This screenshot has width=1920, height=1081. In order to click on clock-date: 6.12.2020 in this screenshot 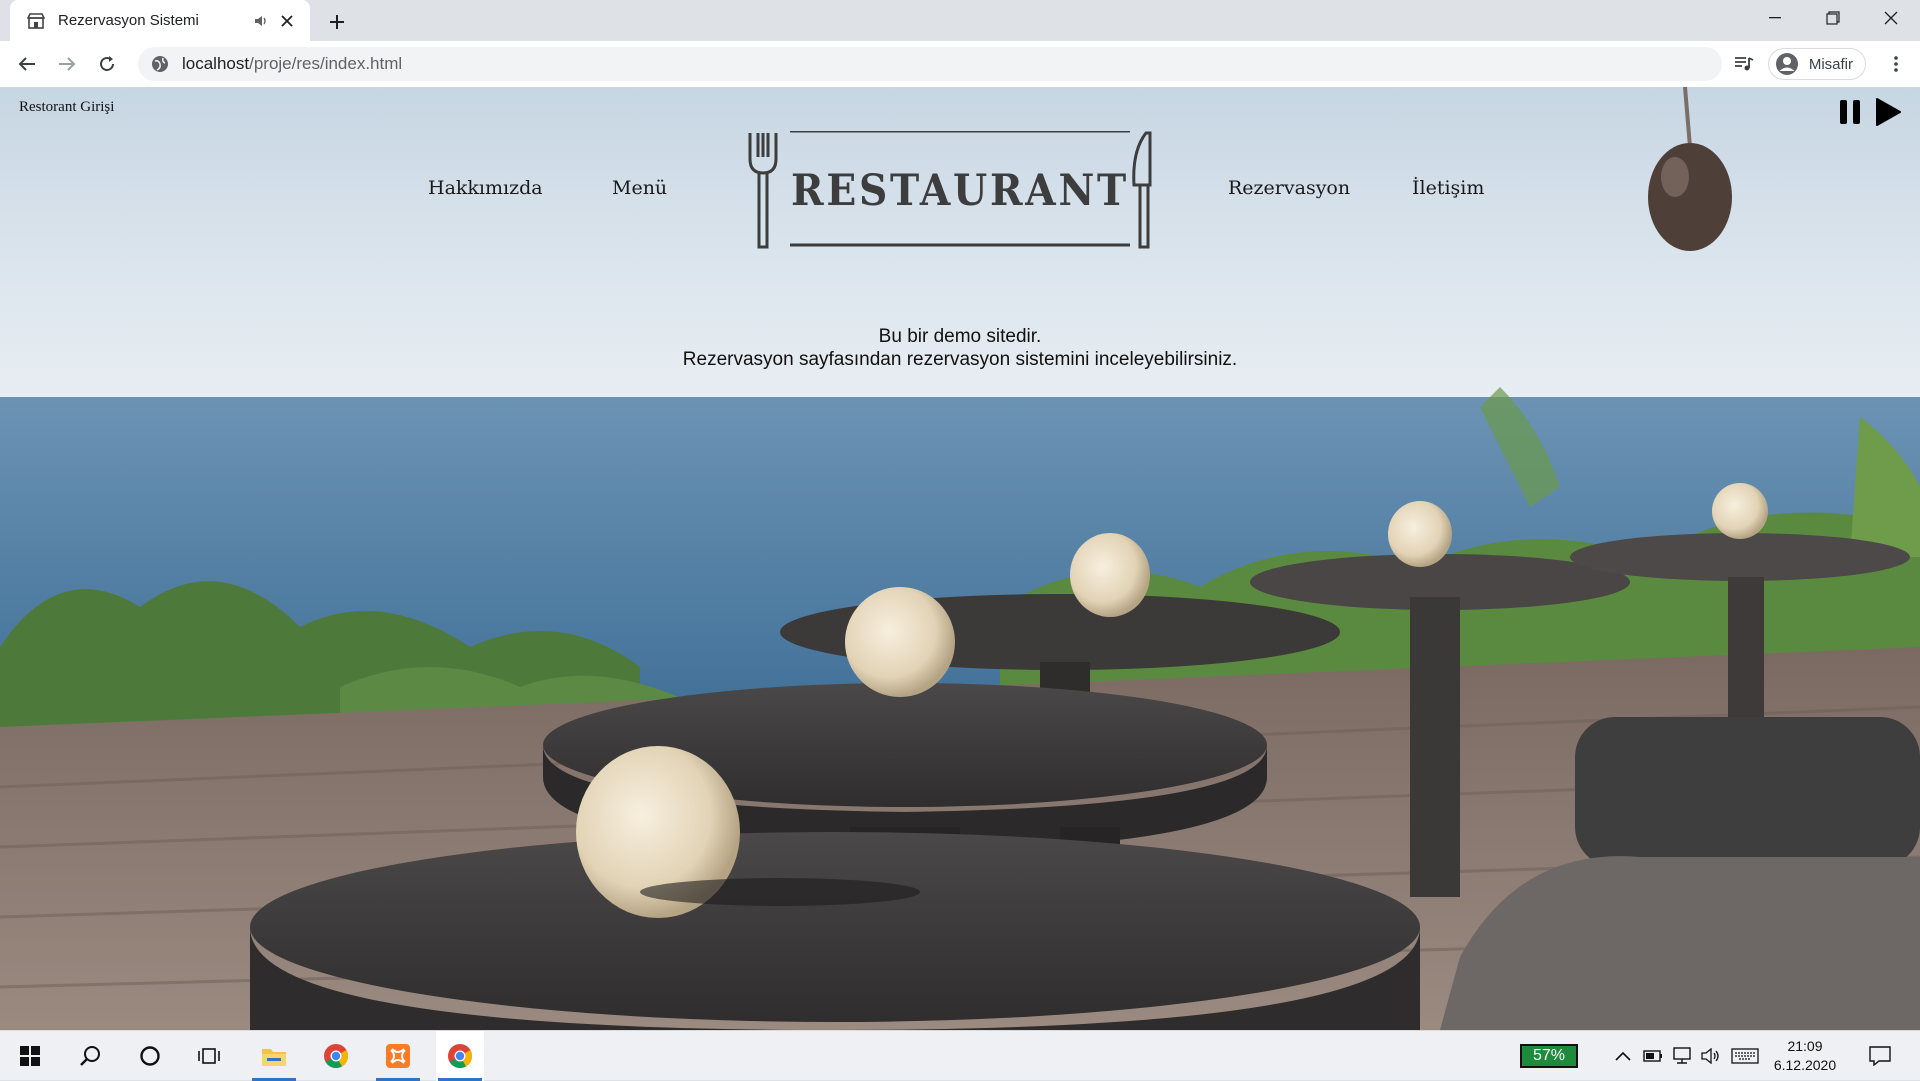, I will do `click(1805, 1065)`.